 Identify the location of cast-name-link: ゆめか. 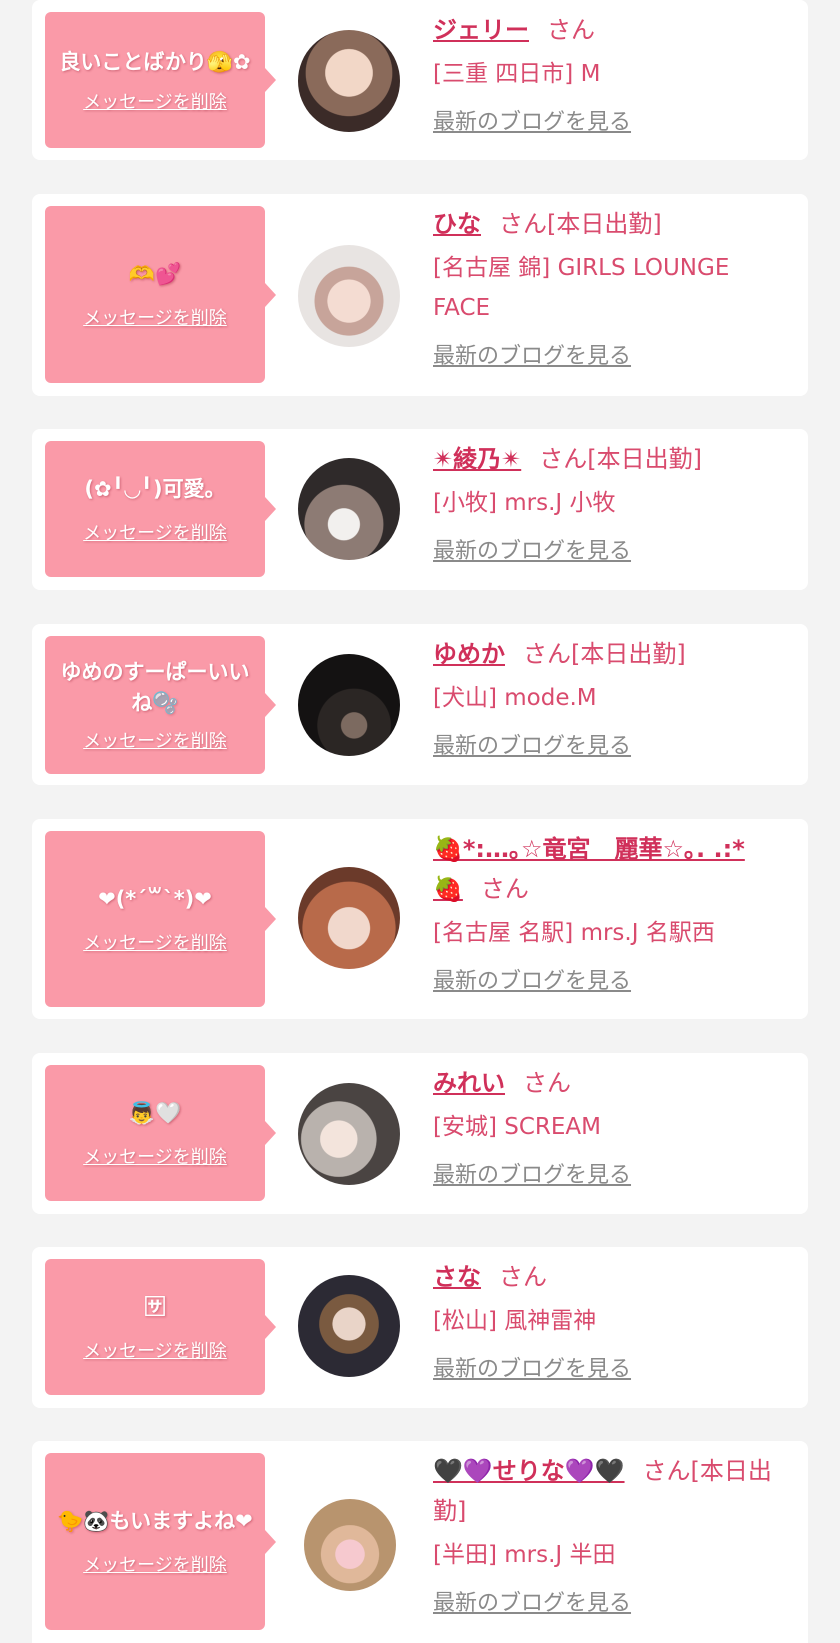
(469, 654).